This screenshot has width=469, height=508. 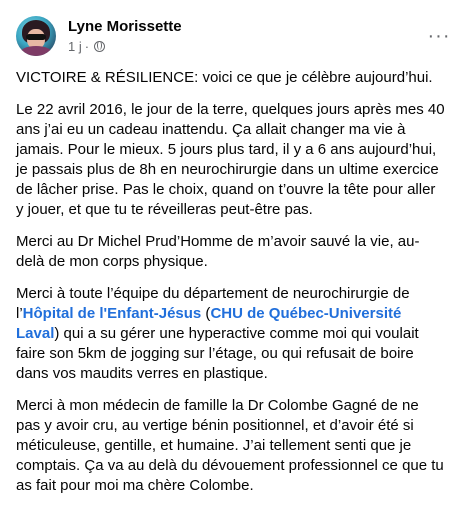 I want to click on avatar-shirt, so click(x=36, y=51).